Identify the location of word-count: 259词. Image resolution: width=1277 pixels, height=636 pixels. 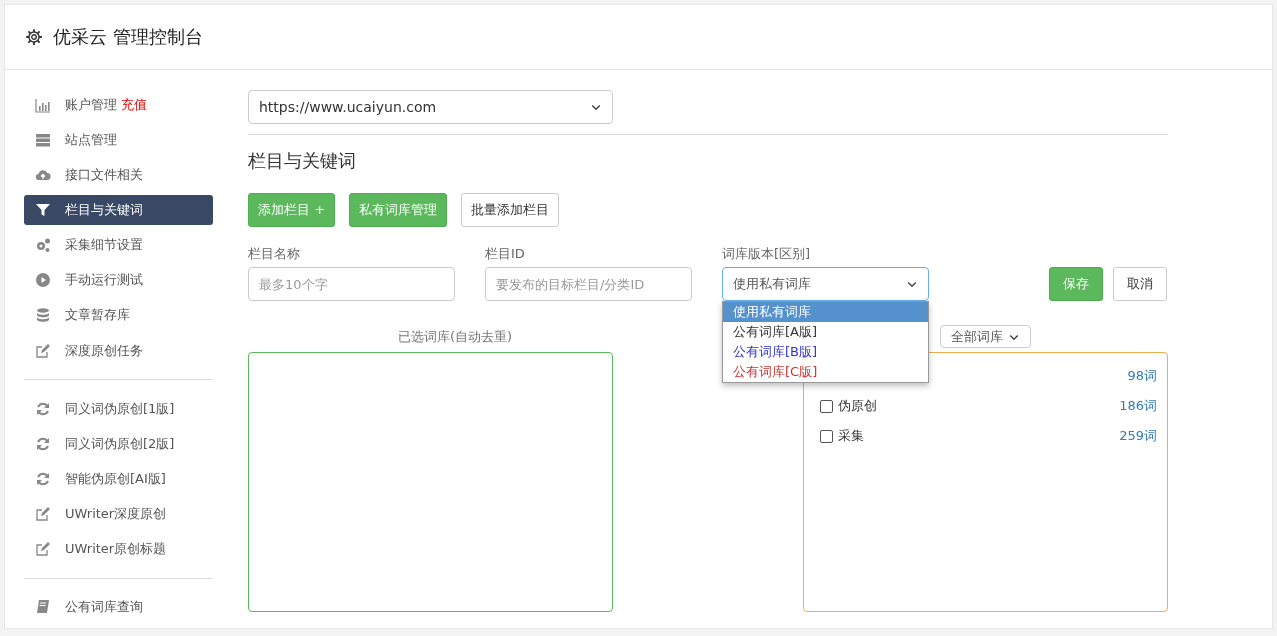
(1138, 436).